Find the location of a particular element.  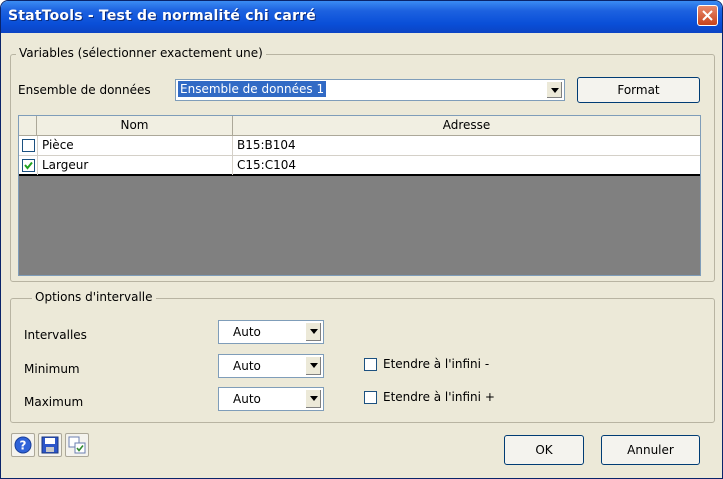

save-icon is located at coordinates (50, 445).